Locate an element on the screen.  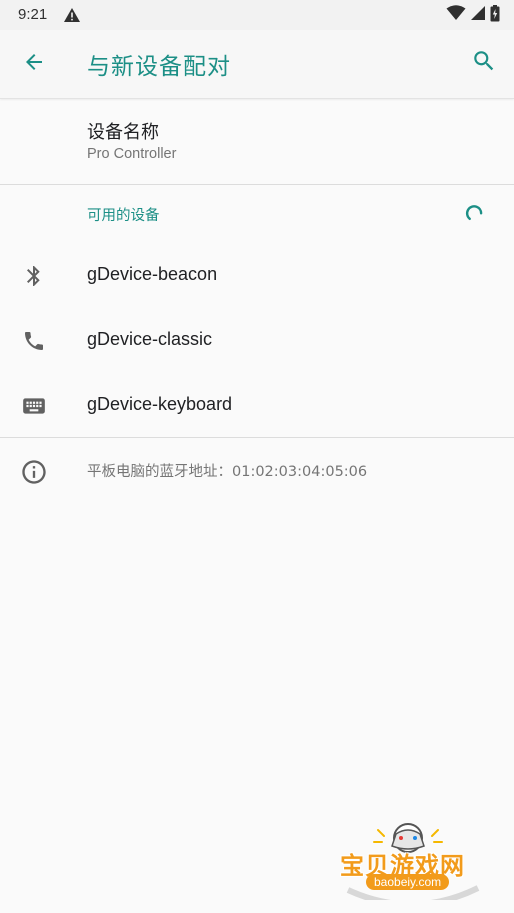
device-item-keyboard: gDevice-keyboard is located at coordinates (257, 406).